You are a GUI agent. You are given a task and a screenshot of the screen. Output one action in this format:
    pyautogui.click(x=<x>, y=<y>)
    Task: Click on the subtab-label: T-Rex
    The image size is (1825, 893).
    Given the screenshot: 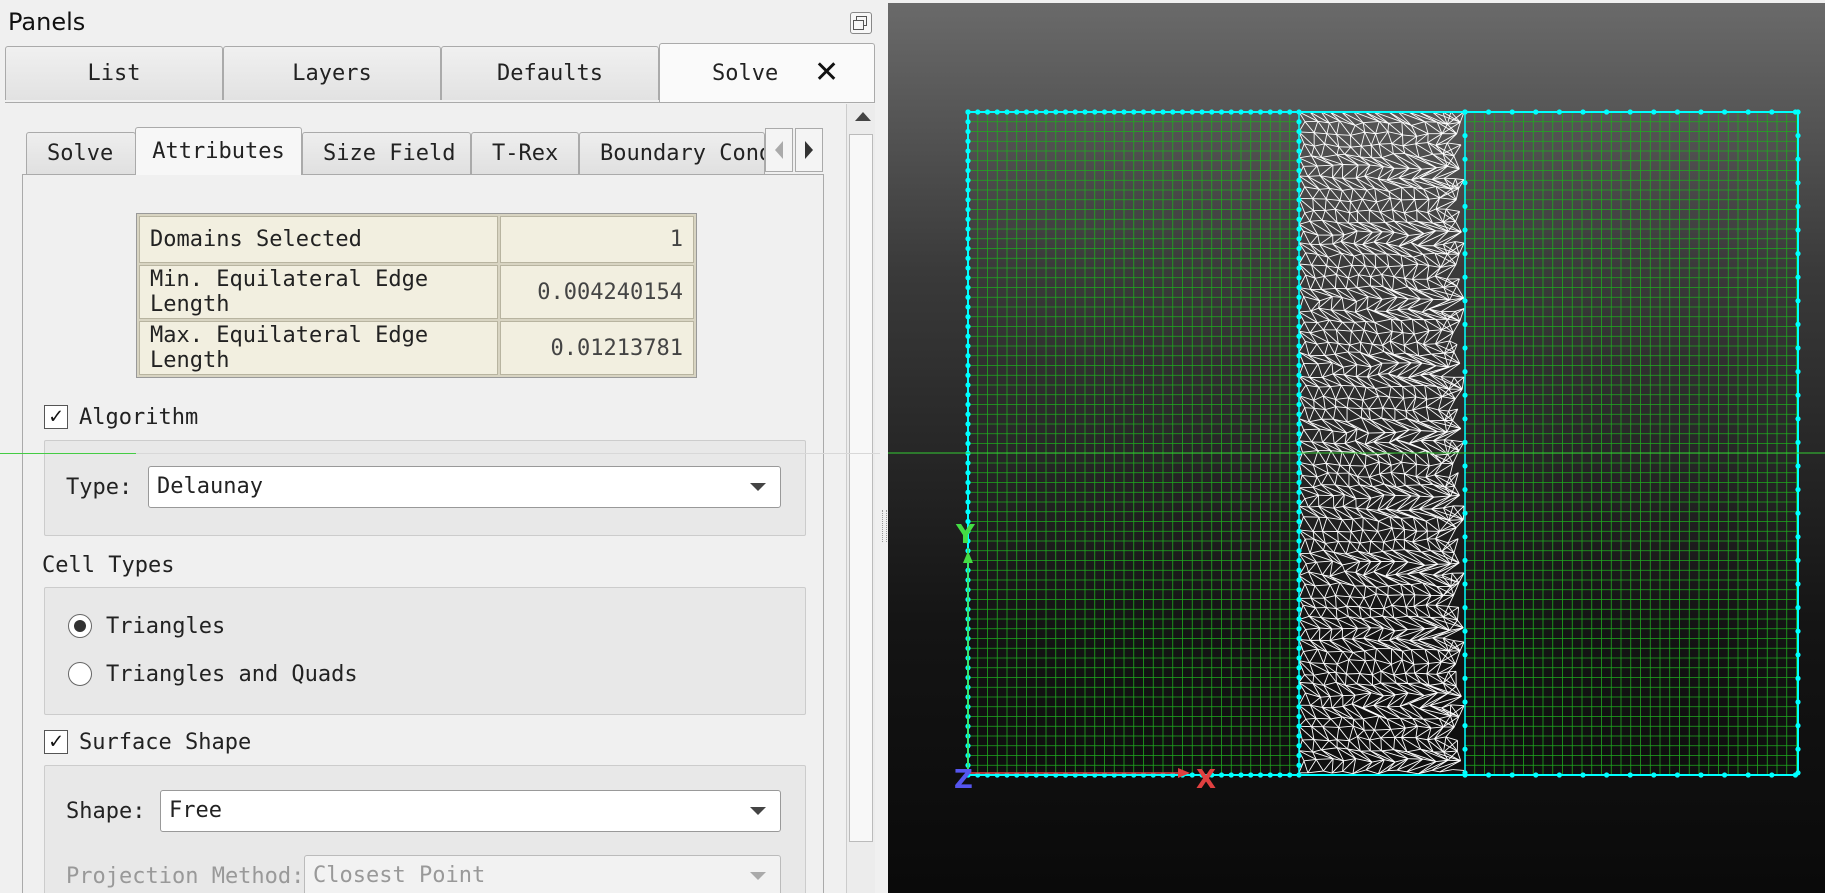 What is the action you would take?
    pyautogui.click(x=525, y=153)
    